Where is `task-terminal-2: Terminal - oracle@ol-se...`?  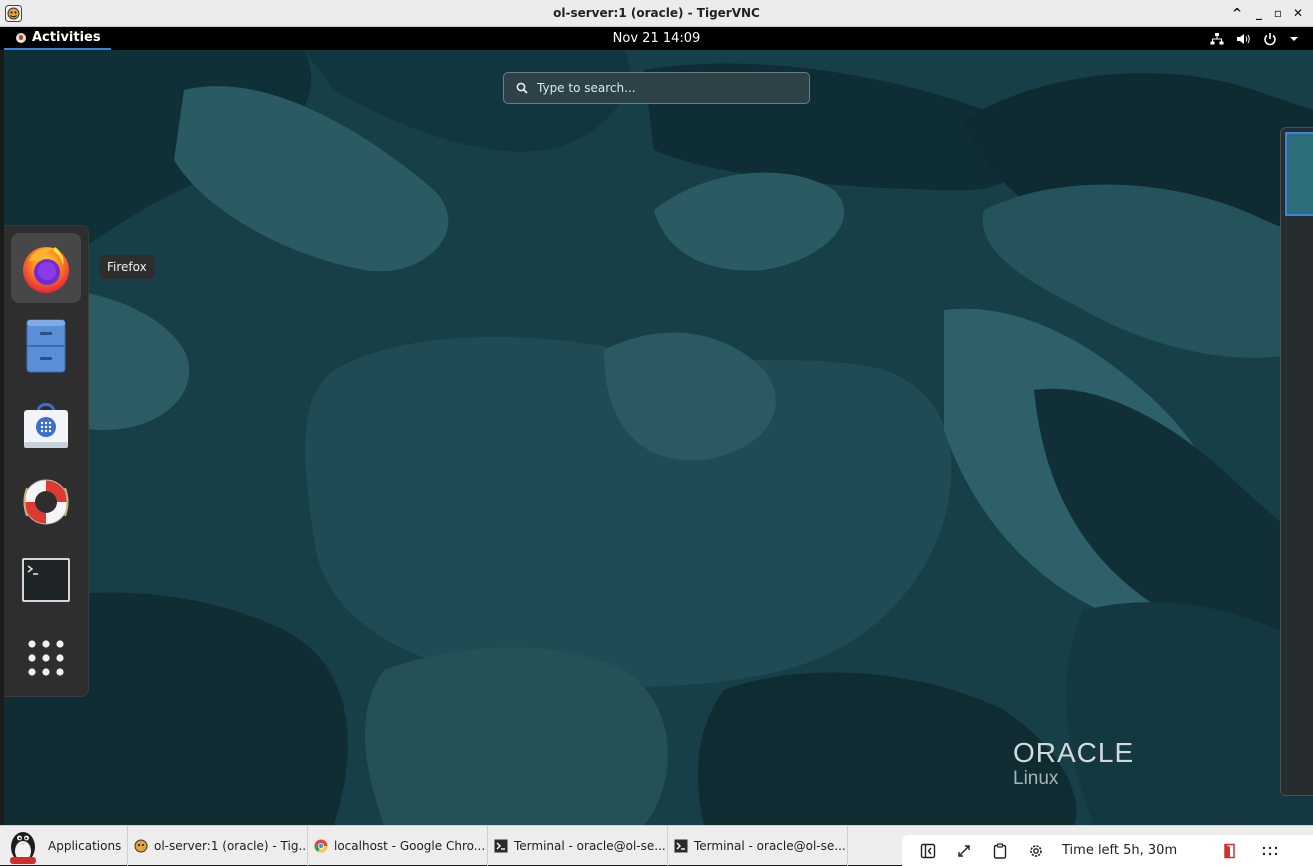 task-terminal-2: Terminal - oracle@ol-se... is located at coordinates (758, 846).